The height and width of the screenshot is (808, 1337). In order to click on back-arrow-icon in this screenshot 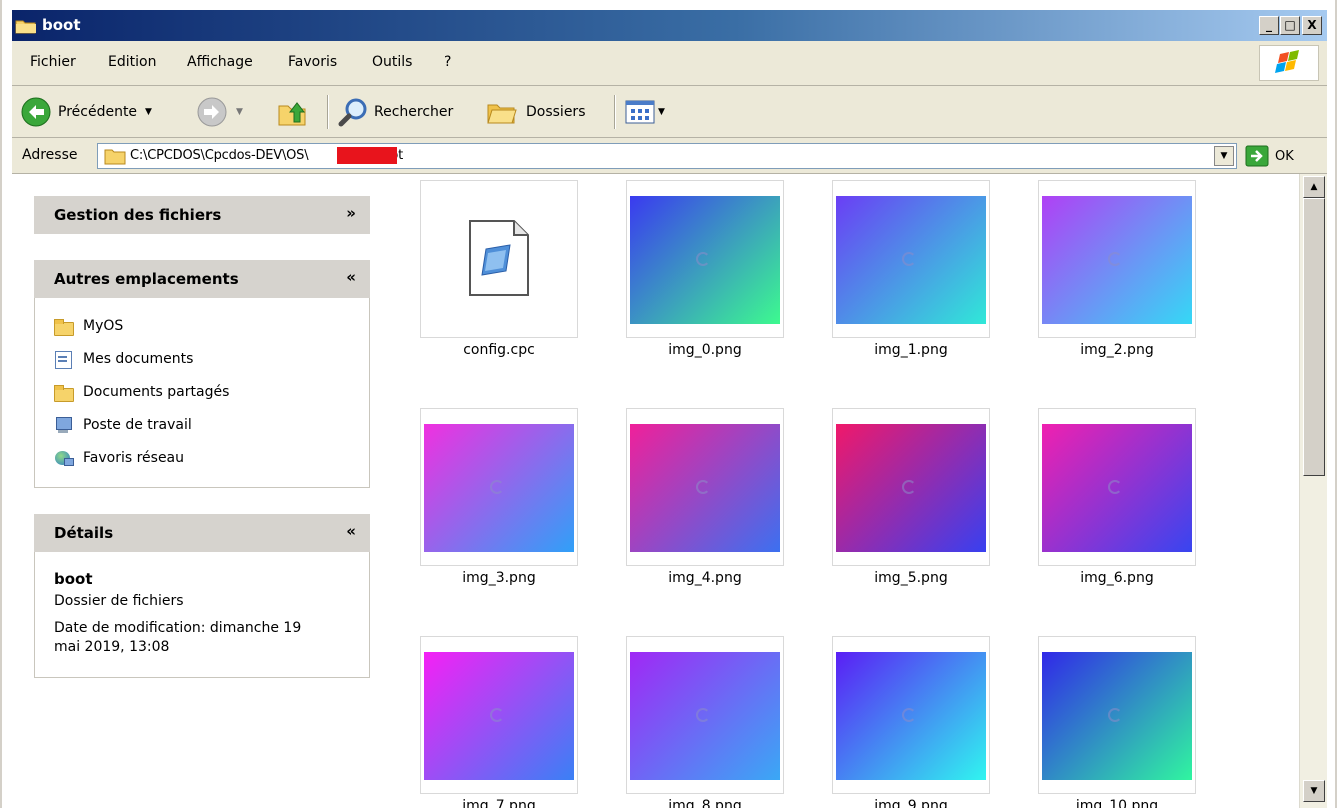, I will do `click(36, 112)`.